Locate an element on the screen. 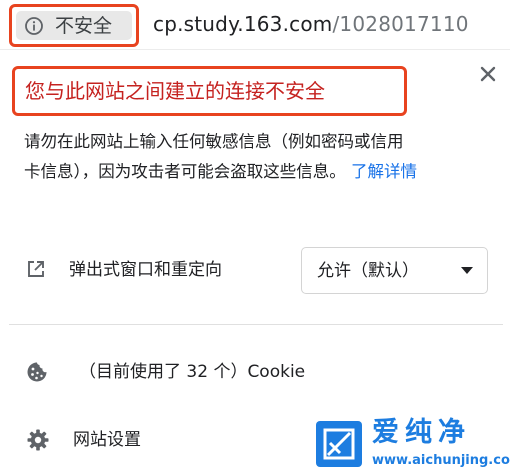  watermark-logo-icon is located at coordinates (339, 444).